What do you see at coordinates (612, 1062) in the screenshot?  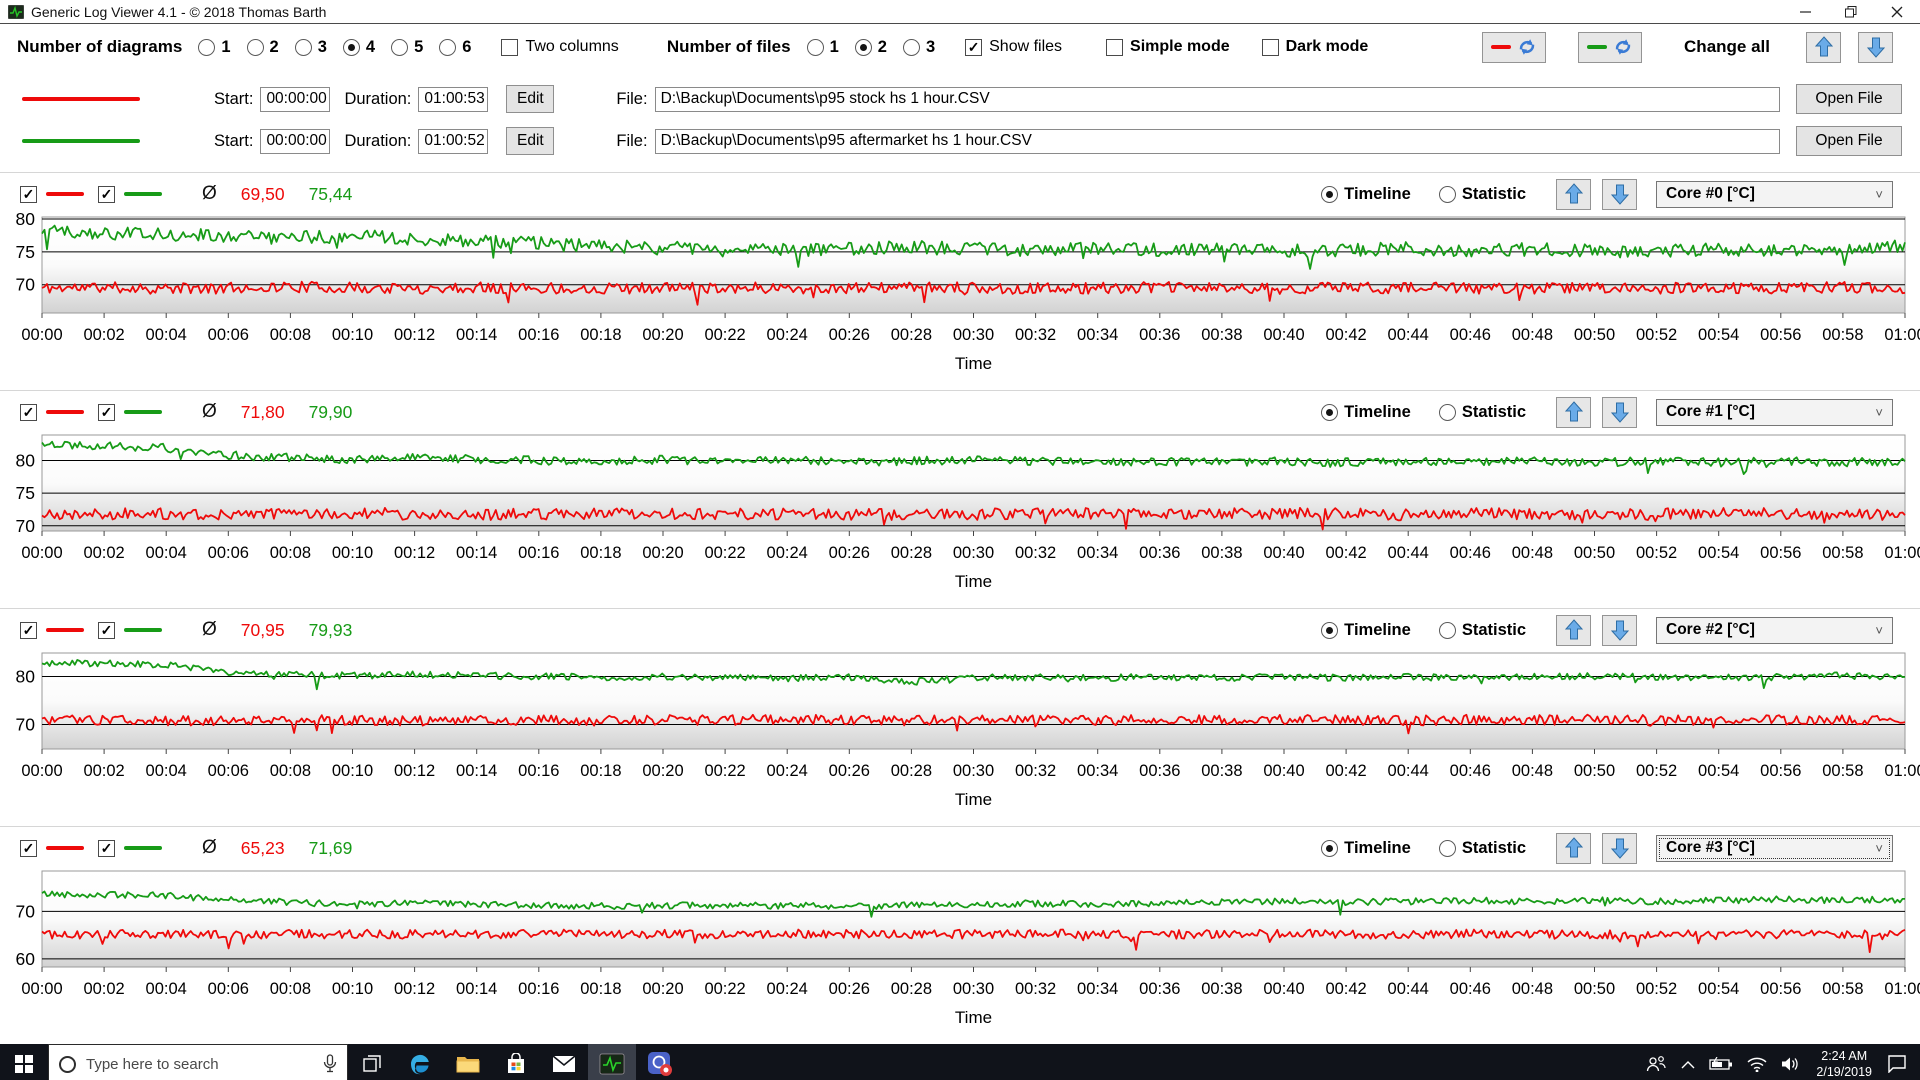 I see `taskbar-app-log-viewer` at bounding box center [612, 1062].